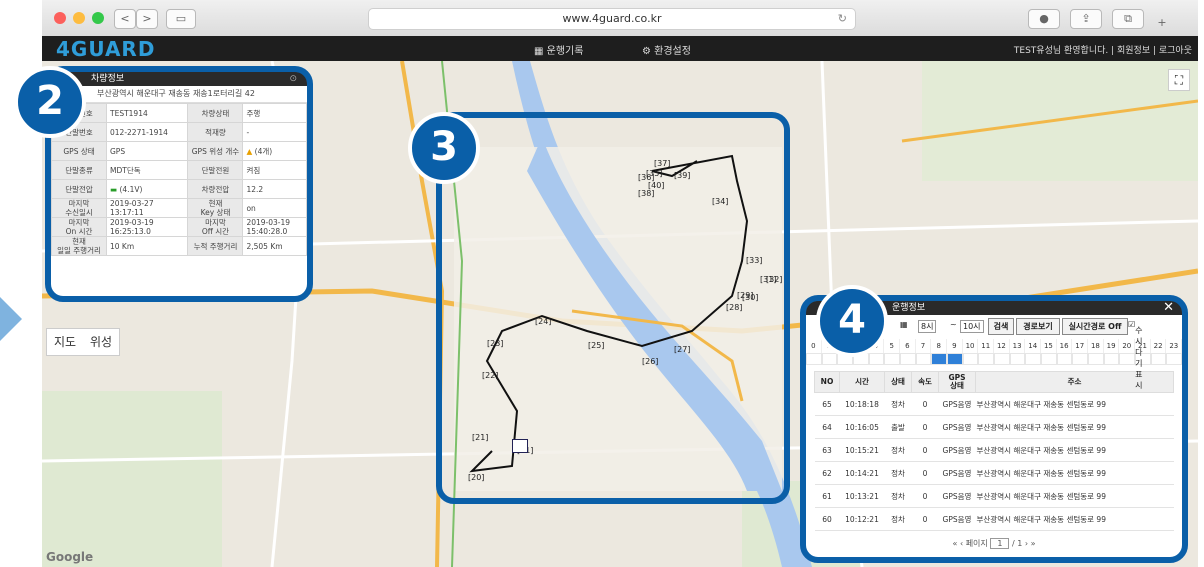 This screenshot has width=1204, height=567. I want to click on browser-toolbar: < > ▭ www.4guard.co.kr ↻ ● ⇪ ⧉ +, so click(620, 18).